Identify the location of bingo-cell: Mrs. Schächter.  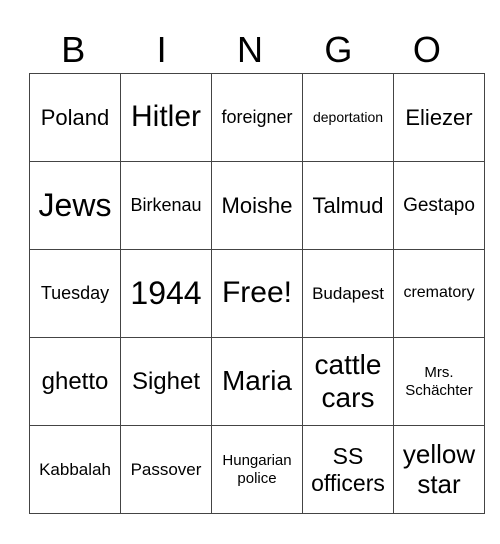
(439, 381).